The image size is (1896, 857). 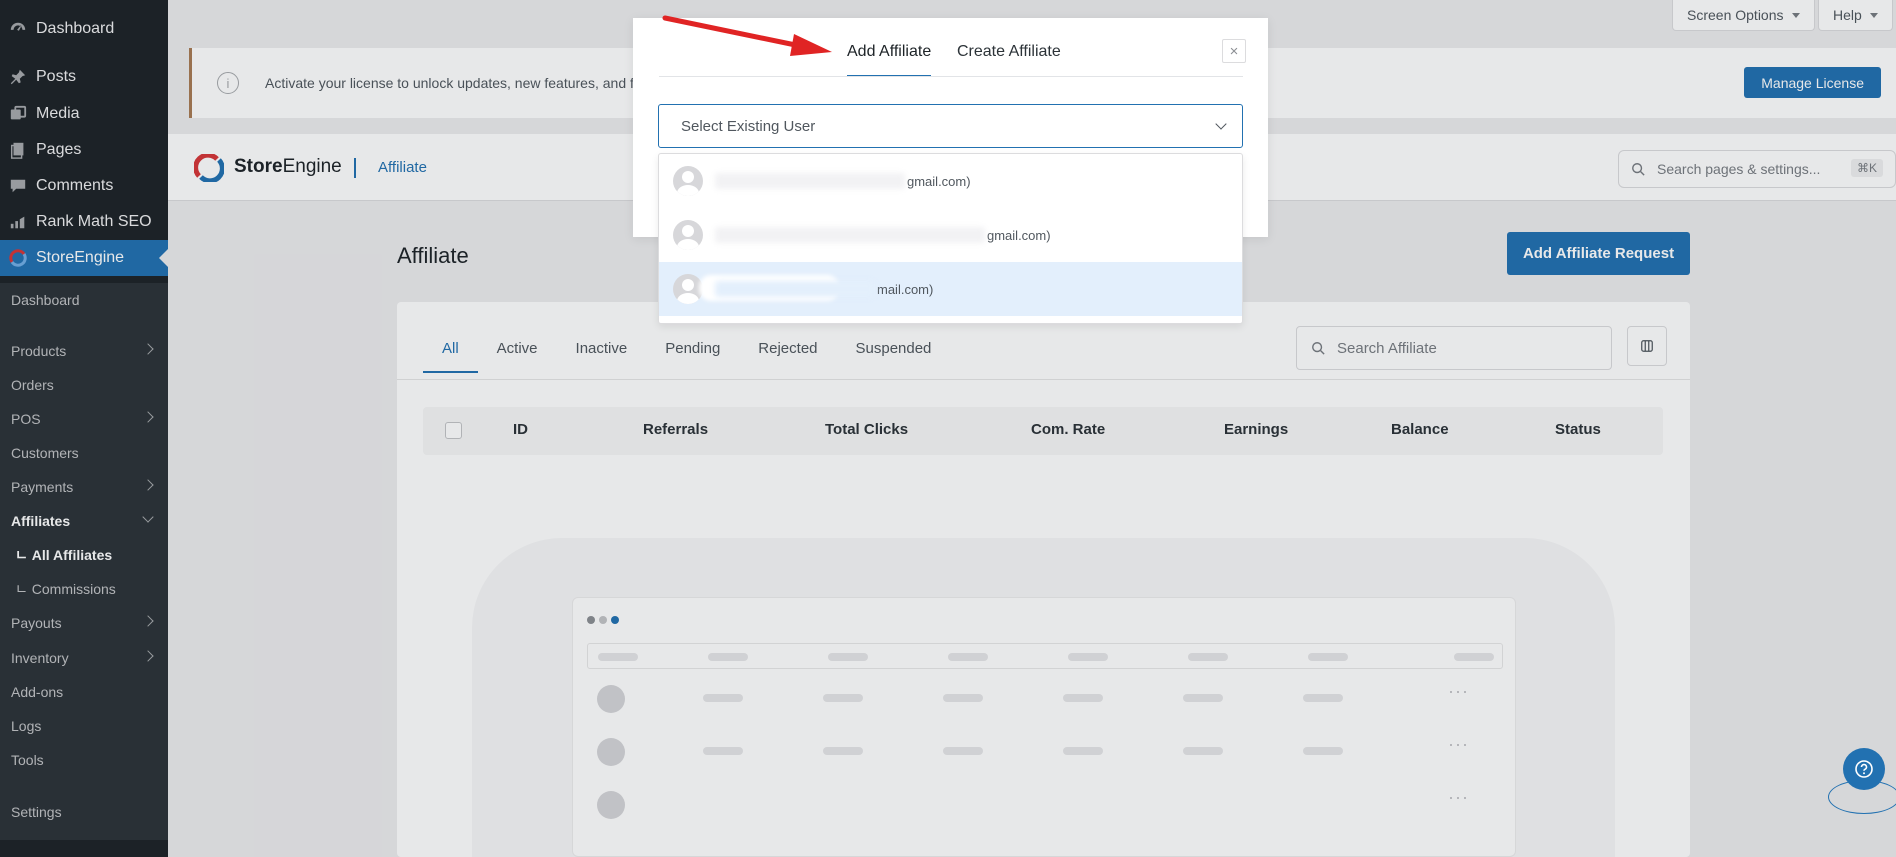 I want to click on question-icon, so click(x=1864, y=769).